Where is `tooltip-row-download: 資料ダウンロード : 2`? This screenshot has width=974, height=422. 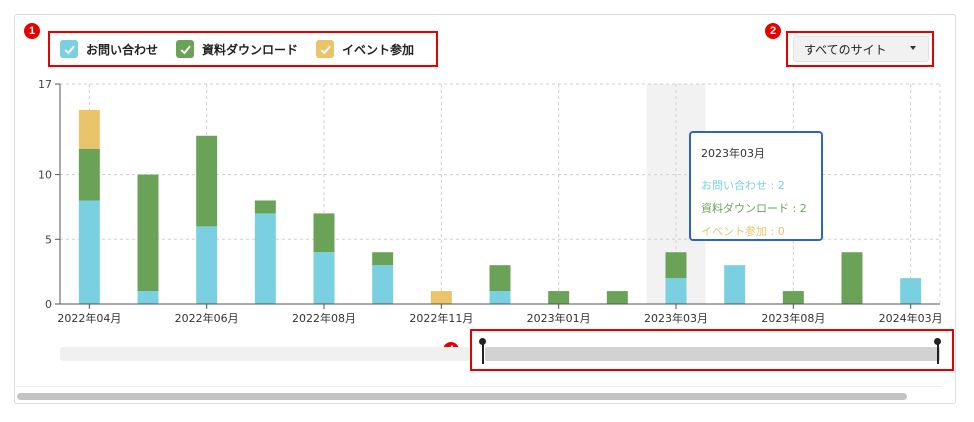
tooltip-row-download: 資料ダウンロード : 2 is located at coordinates (754, 208).